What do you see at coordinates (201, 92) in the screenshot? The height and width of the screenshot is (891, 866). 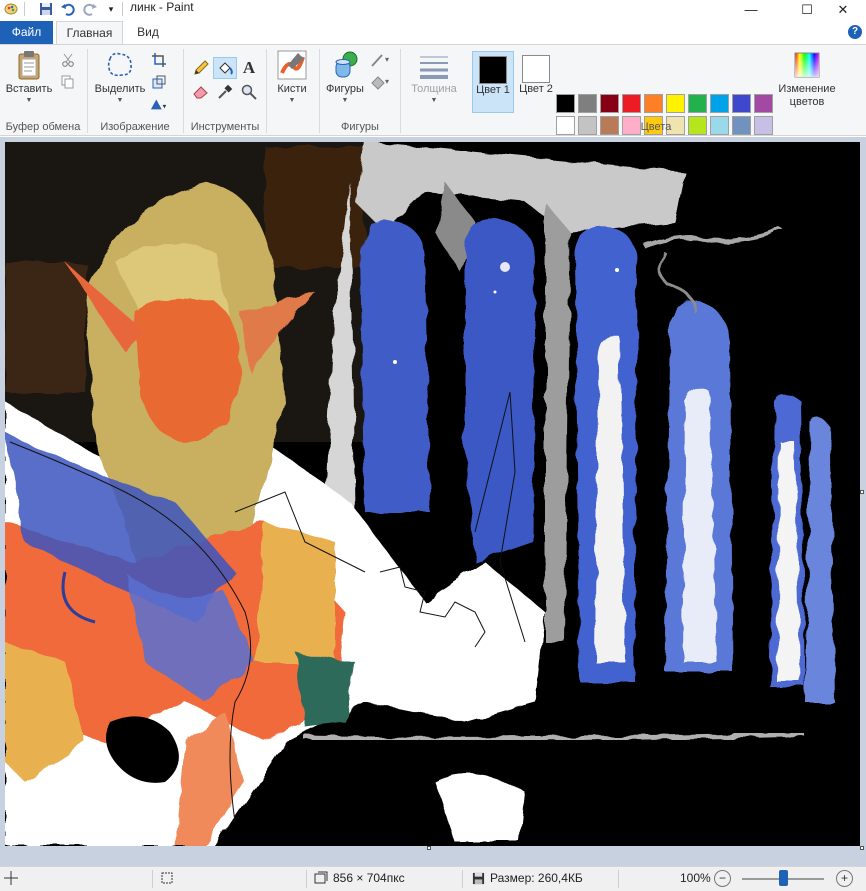 I see `eraser-icon` at bounding box center [201, 92].